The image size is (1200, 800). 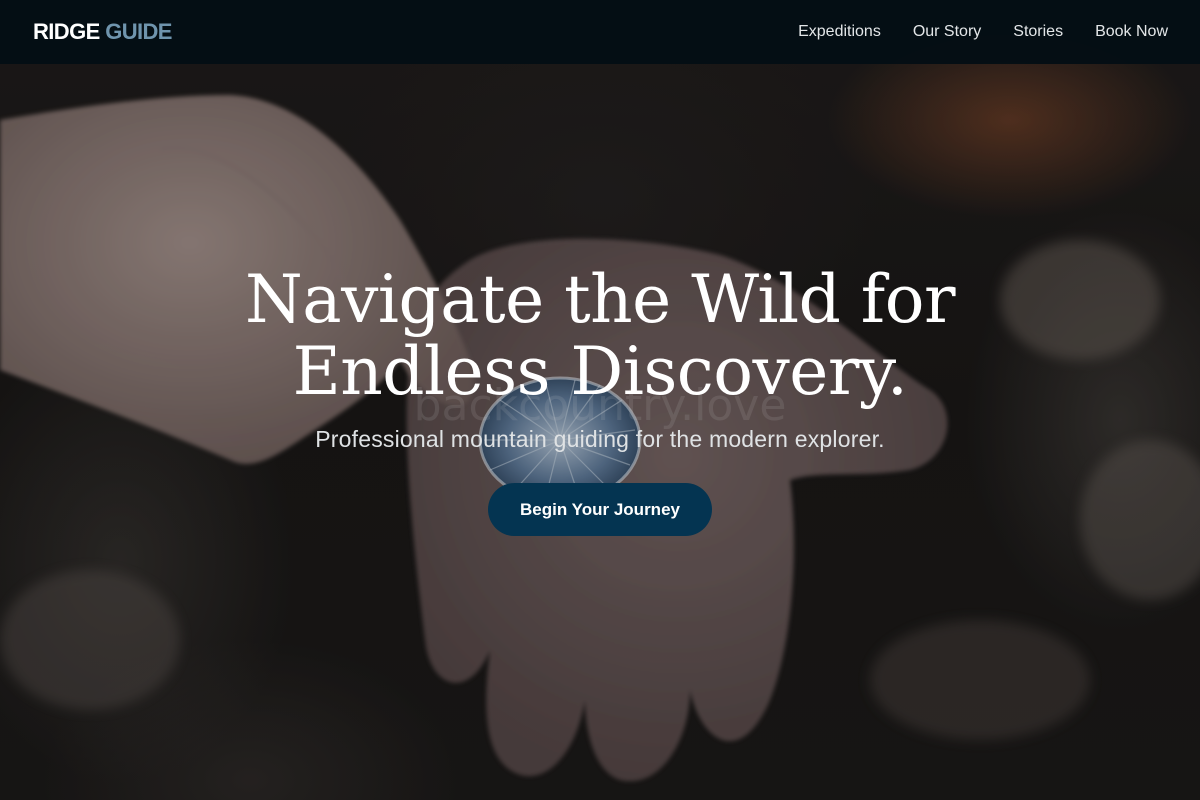 I want to click on site-logo: RIDGE GUIDE, so click(x=102, y=32).